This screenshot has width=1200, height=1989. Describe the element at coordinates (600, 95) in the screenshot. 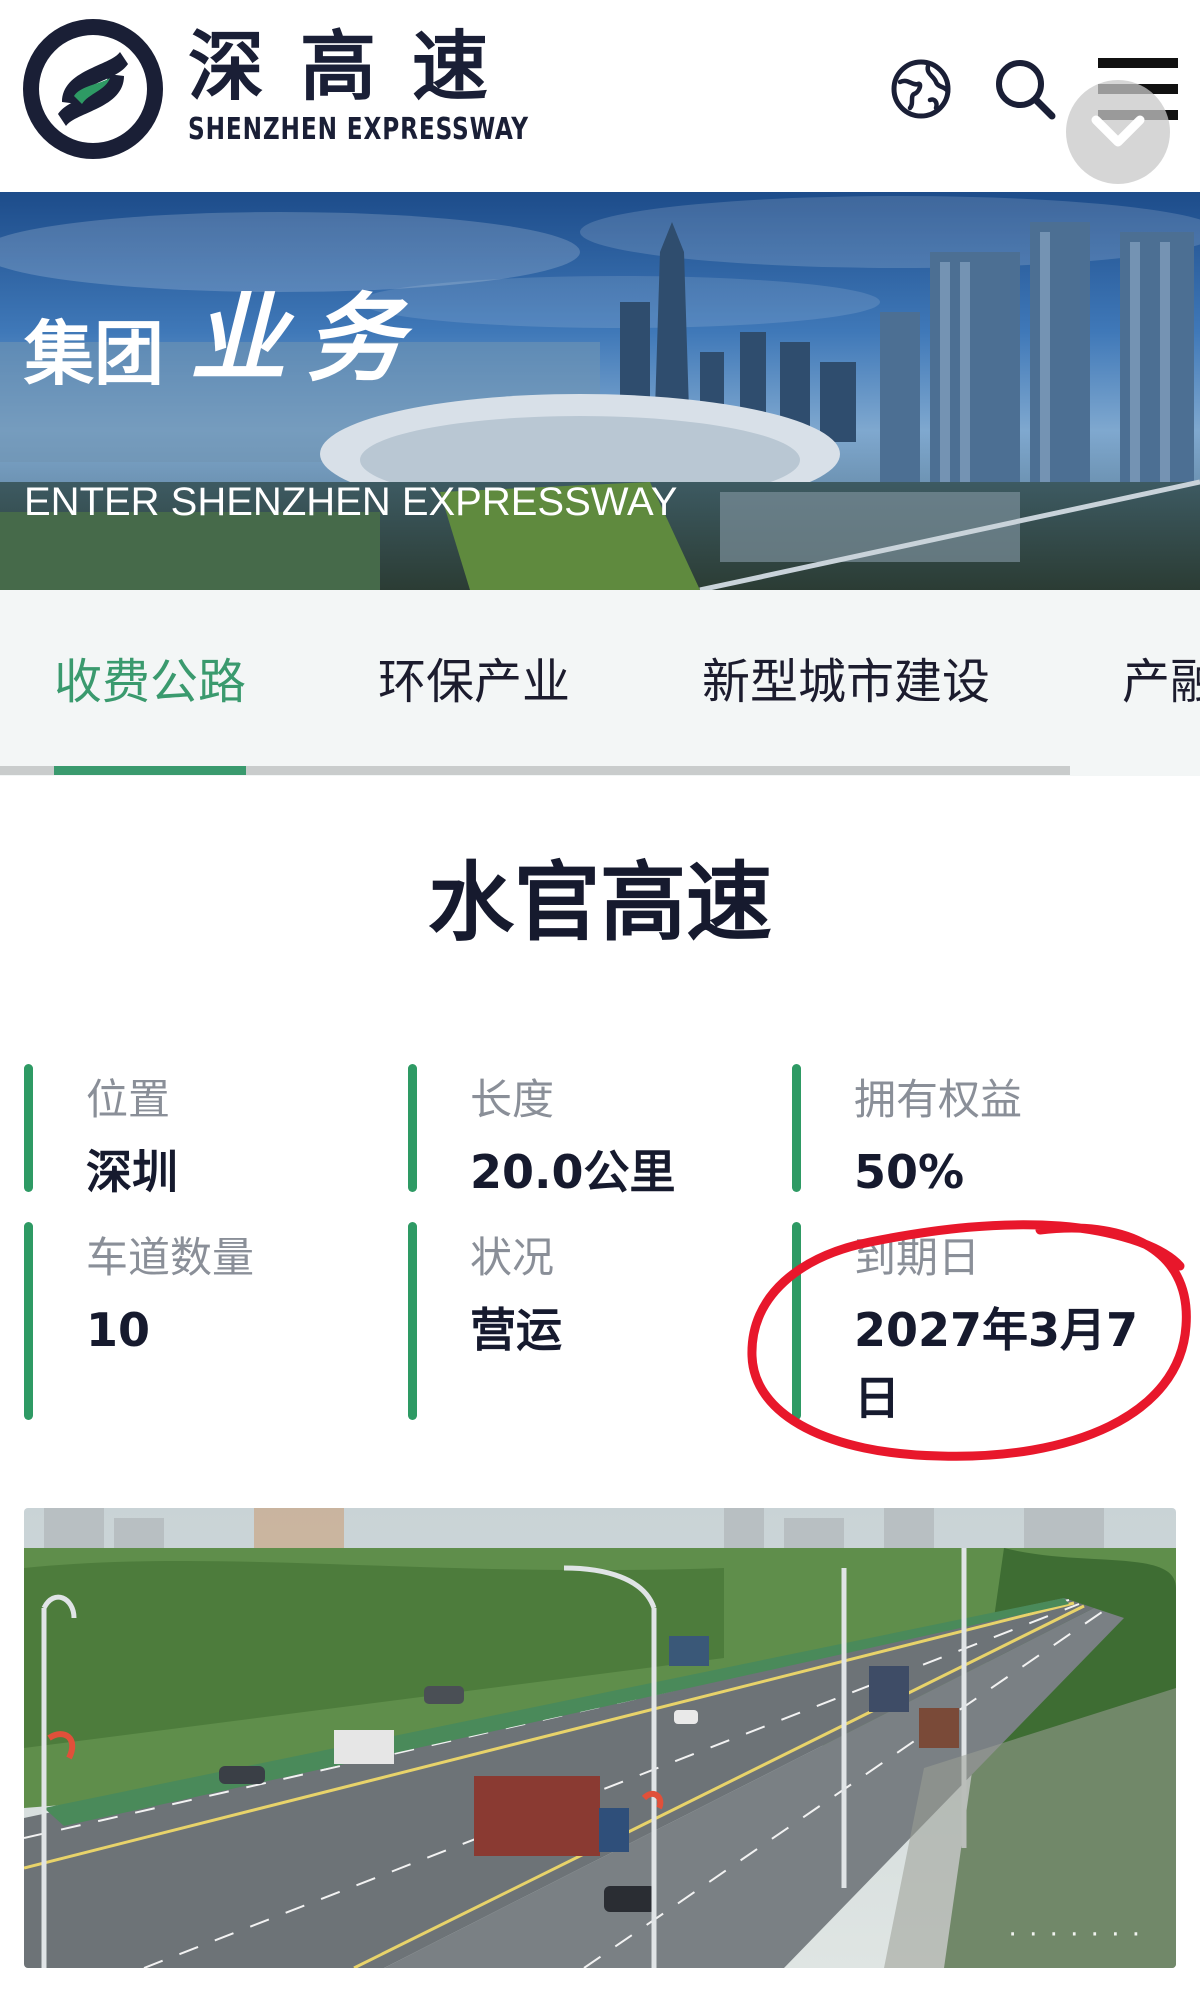

I see `site-header: 深高速 SHENZHEN EXPRESSWAY` at that location.